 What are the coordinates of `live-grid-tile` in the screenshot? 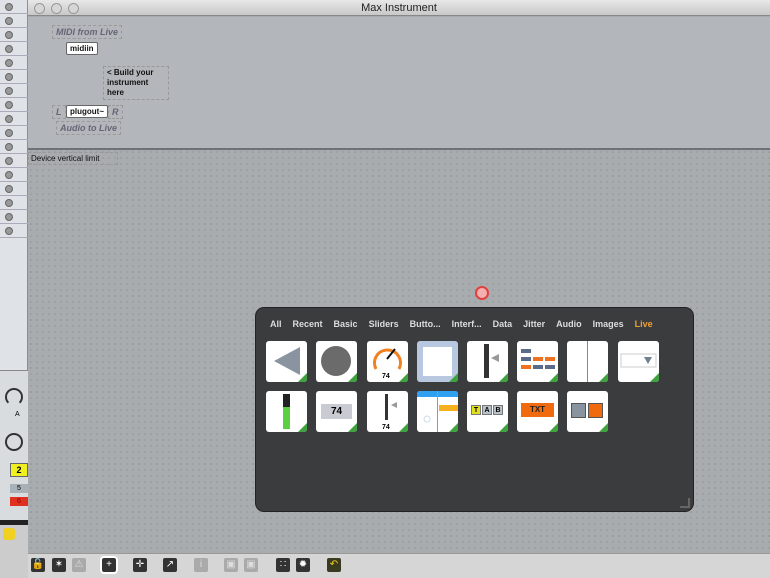 It's located at (537, 361).